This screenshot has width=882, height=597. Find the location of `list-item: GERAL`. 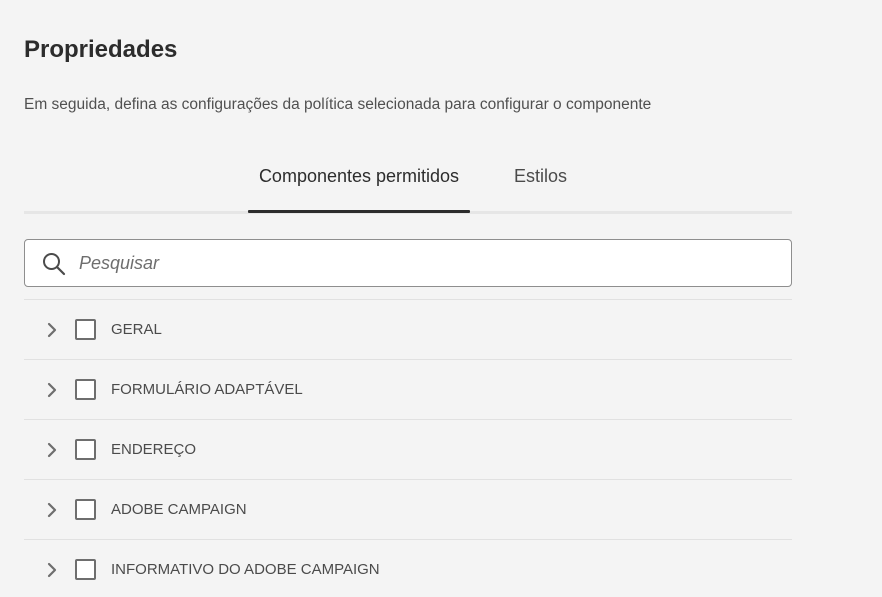

list-item: GERAL is located at coordinates (408, 330).